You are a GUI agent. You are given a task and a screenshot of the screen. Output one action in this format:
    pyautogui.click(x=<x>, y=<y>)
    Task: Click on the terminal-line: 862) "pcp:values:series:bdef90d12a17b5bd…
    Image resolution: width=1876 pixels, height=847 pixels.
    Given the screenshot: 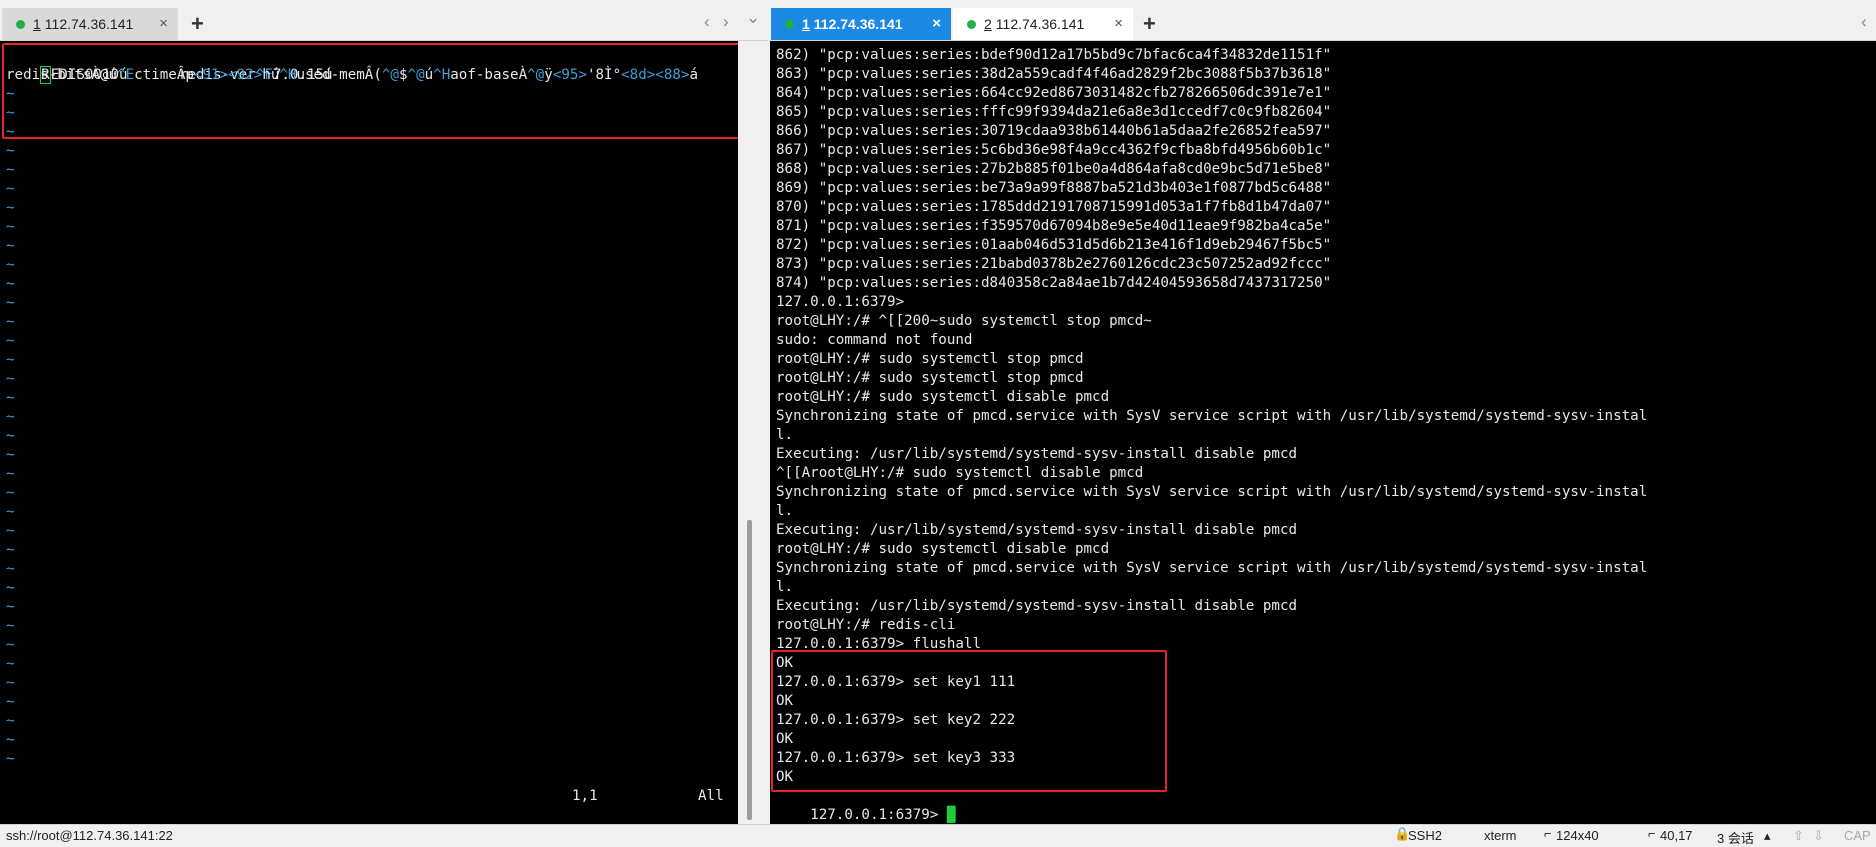 What is the action you would take?
    pyautogui.click(x=1054, y=55)
    